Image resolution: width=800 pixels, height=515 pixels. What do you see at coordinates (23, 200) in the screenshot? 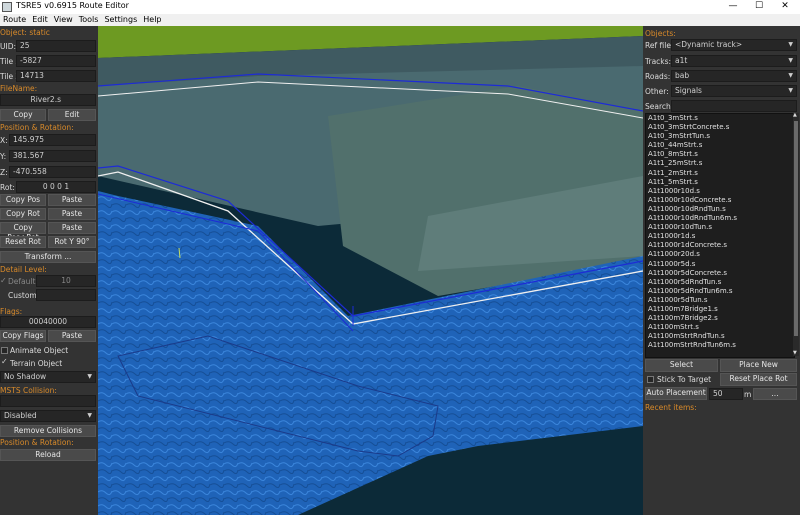
I see `copy-pos-button: Copy Pos` at bounding box center [23, 200].